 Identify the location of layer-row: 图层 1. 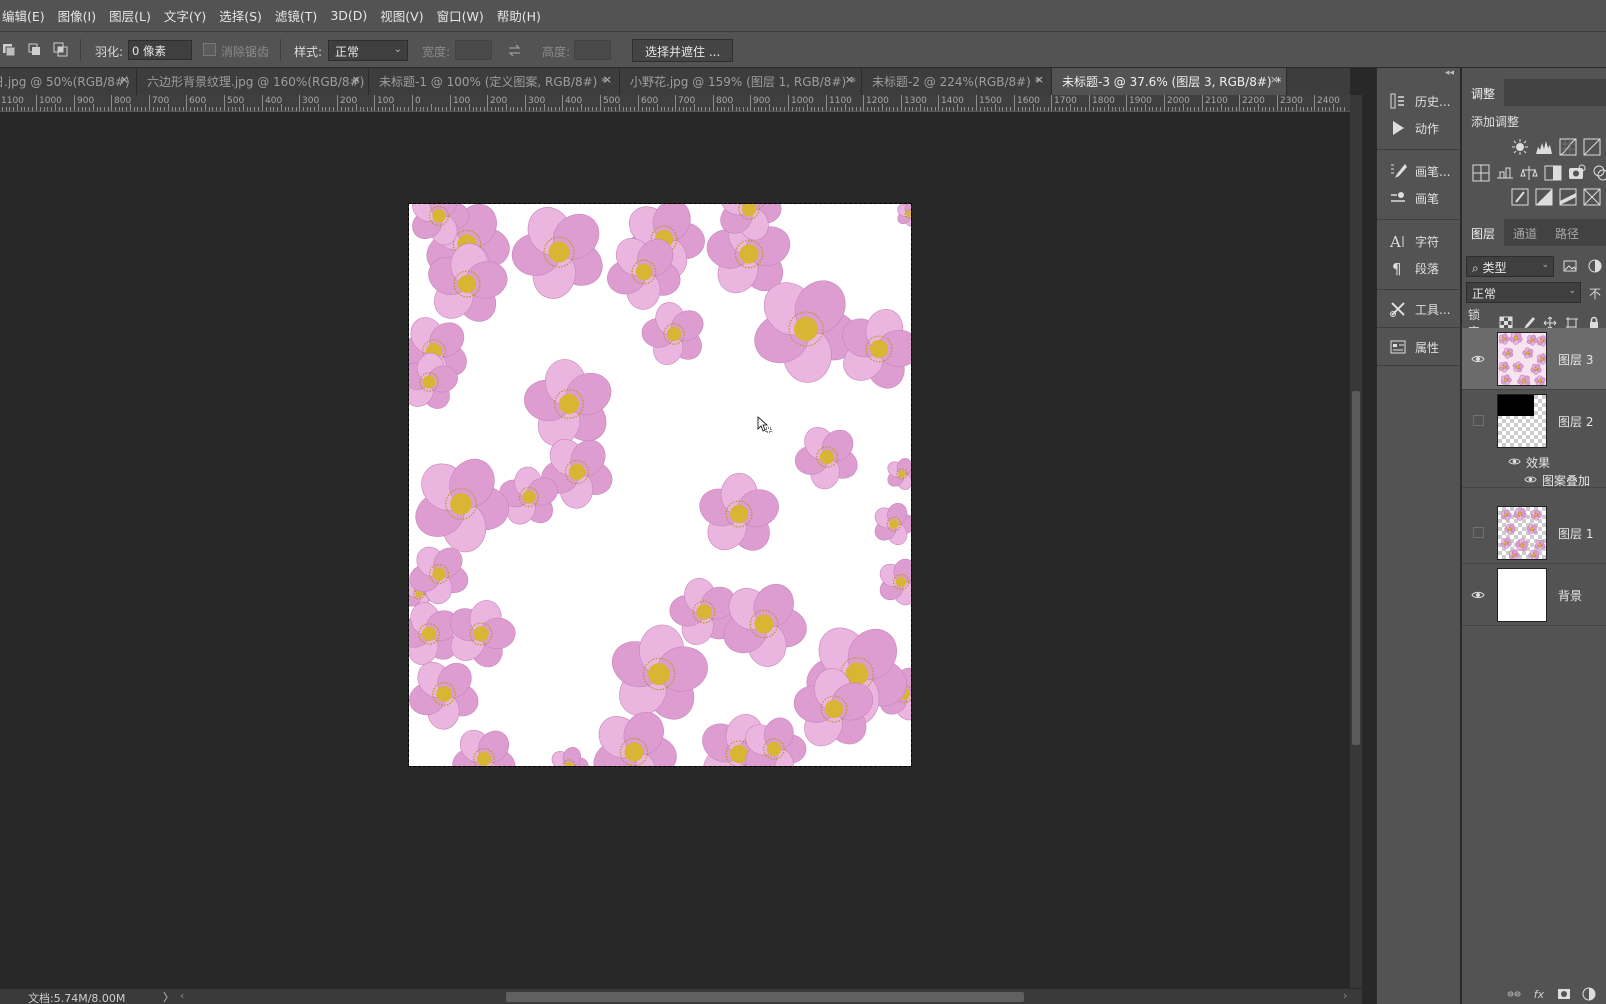
(1534, 533).